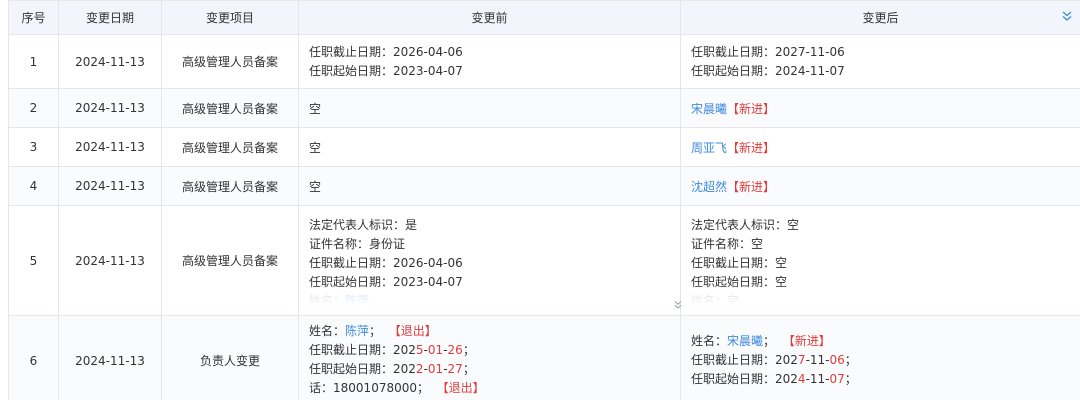 The width and height of the screenshot is (1080, 400). Describe the element at coordinates (715, 299) in the screenshot. I see `after-line: 姓名：空` at that location.